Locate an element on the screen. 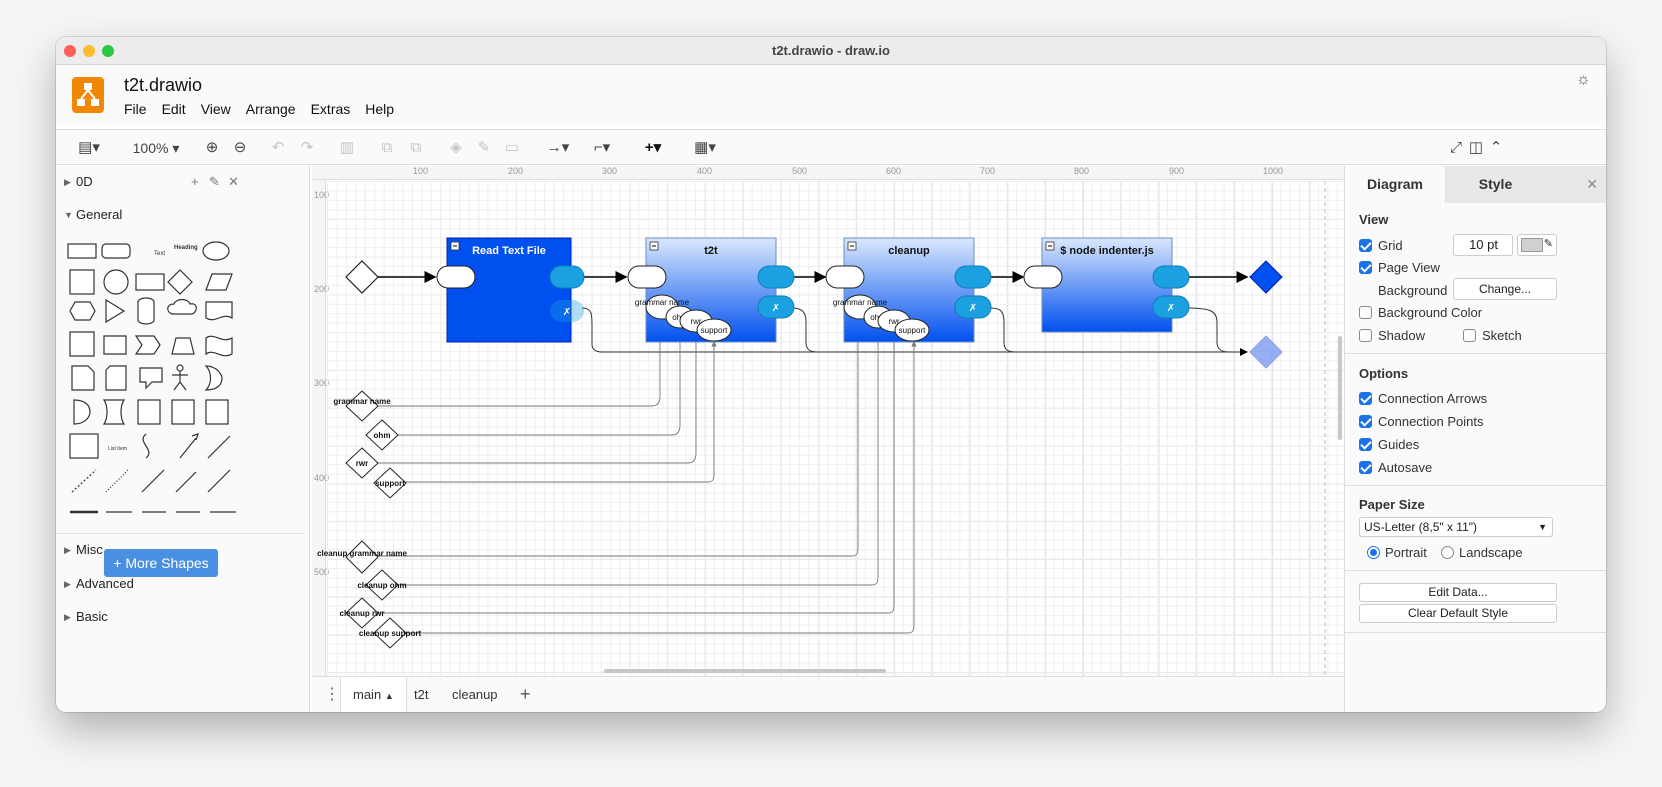 The height and width of the screenshot is (787, 1662). waypoints-icon: ⌐▾ is located at coordinates (602, 148).